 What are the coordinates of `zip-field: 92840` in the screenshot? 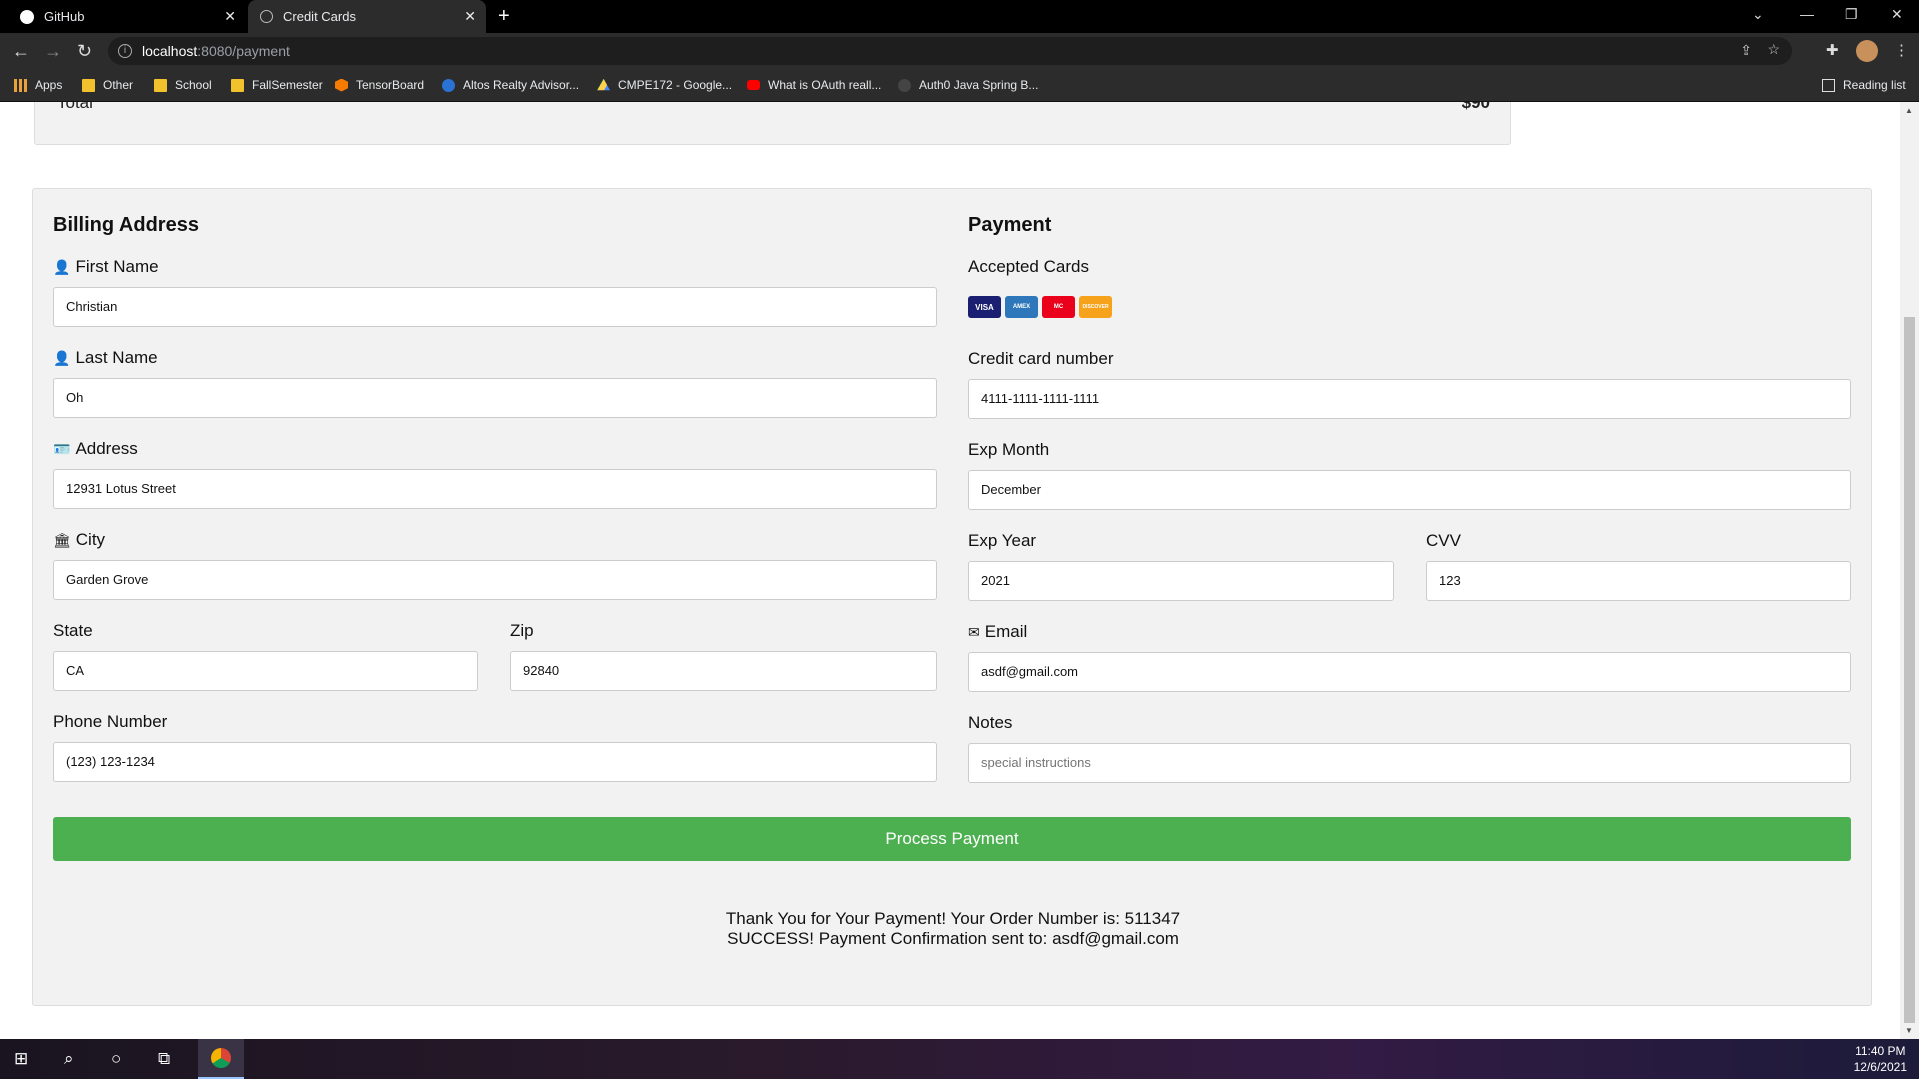 It's located at (723, 671).